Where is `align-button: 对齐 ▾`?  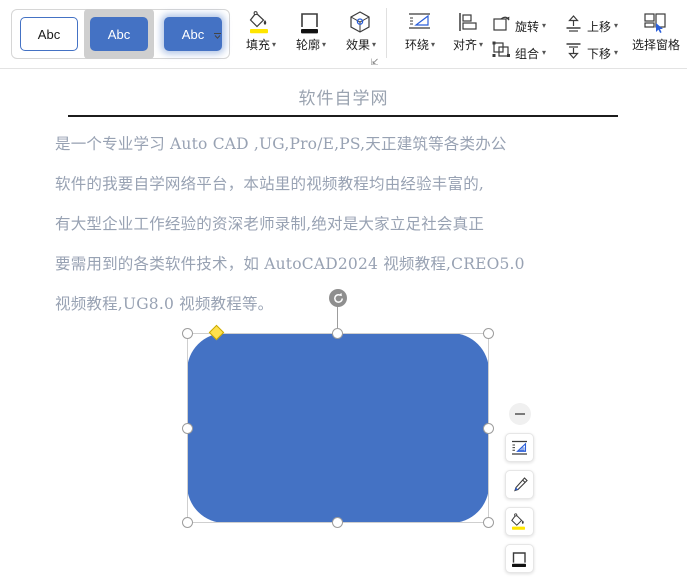 align-button: 对齐 ▾ is located at coordinates (468, 31).